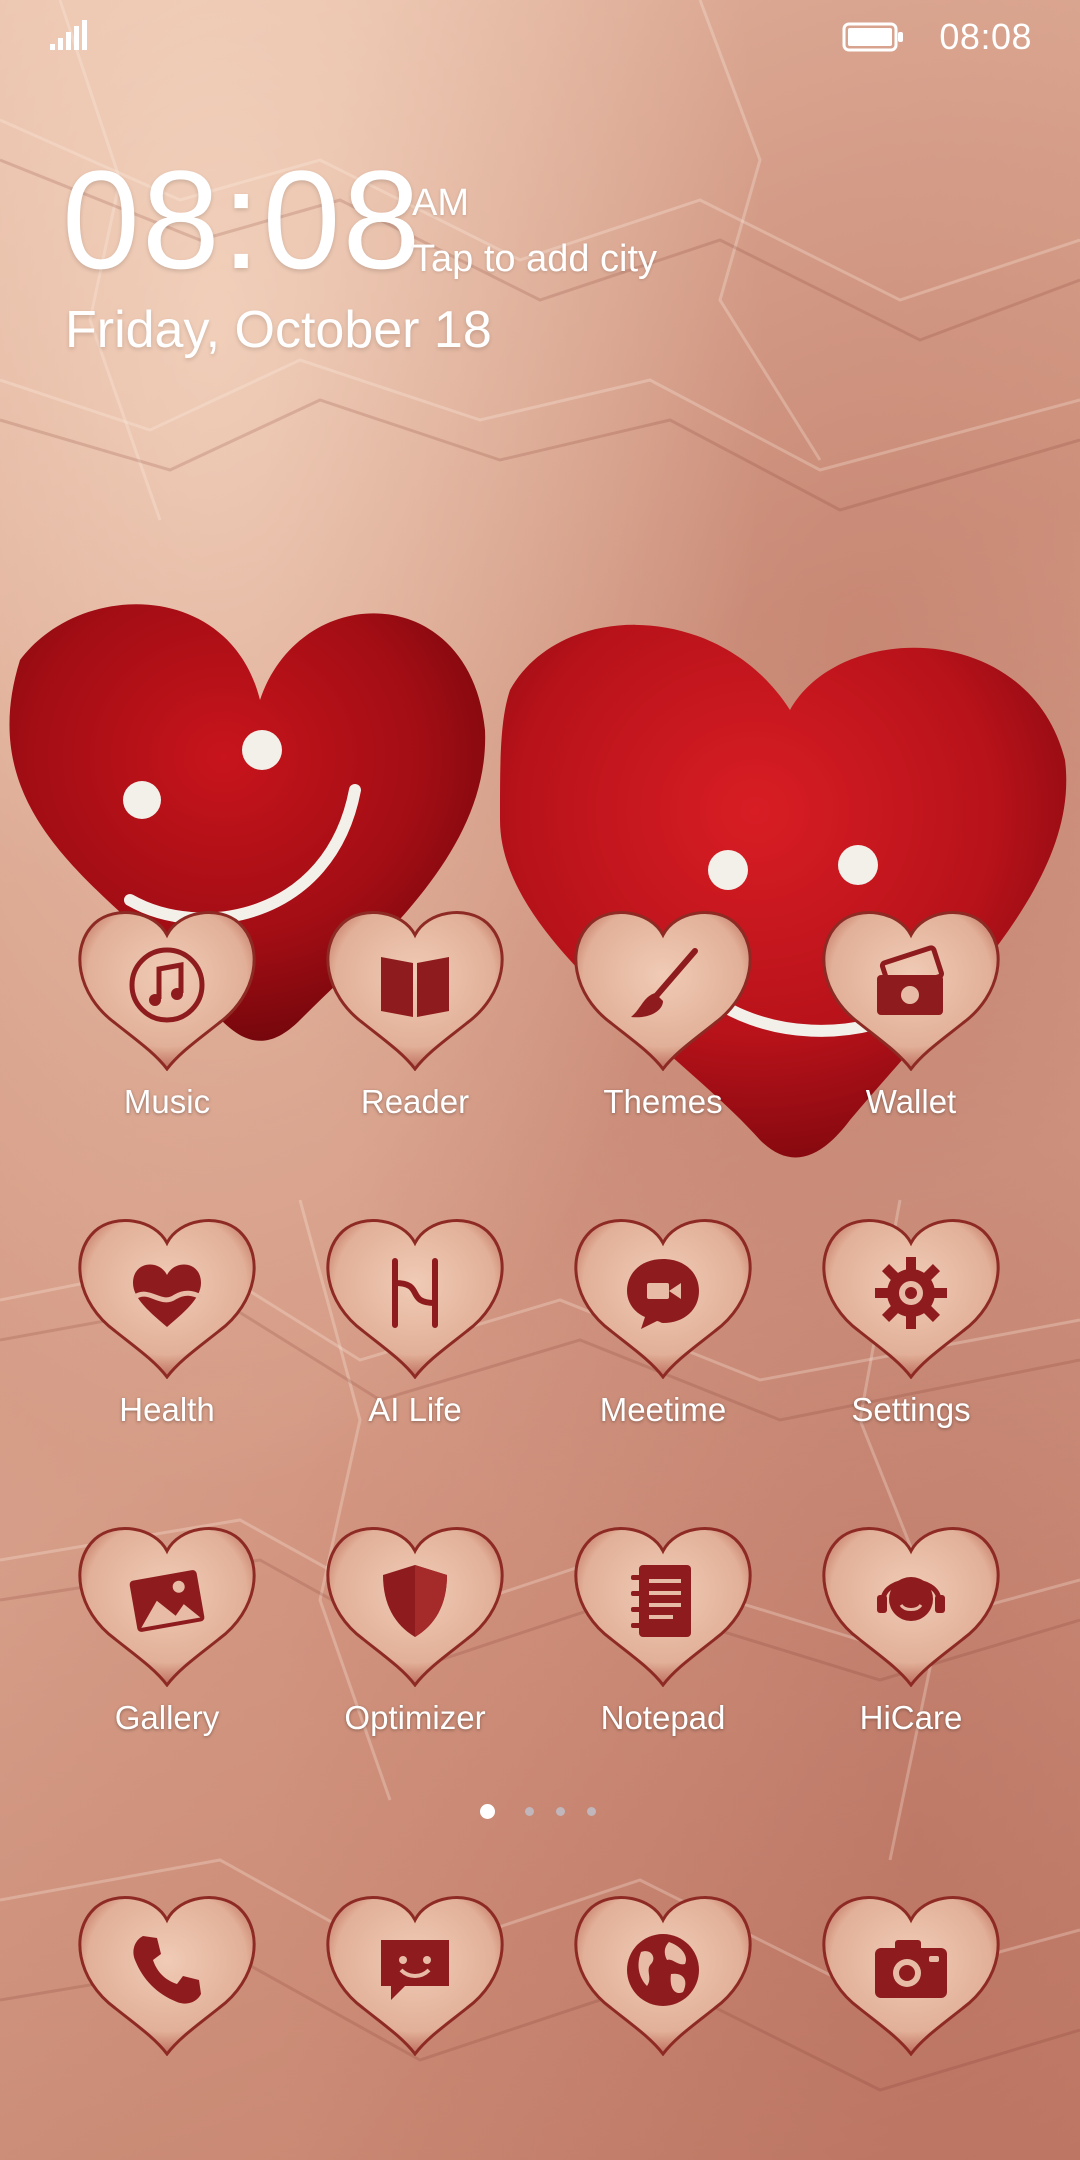  What do you see at coordinates (663, 1025) in the screenshot?
I see `app-themes: Themes` at bounding box center [663, 1025].